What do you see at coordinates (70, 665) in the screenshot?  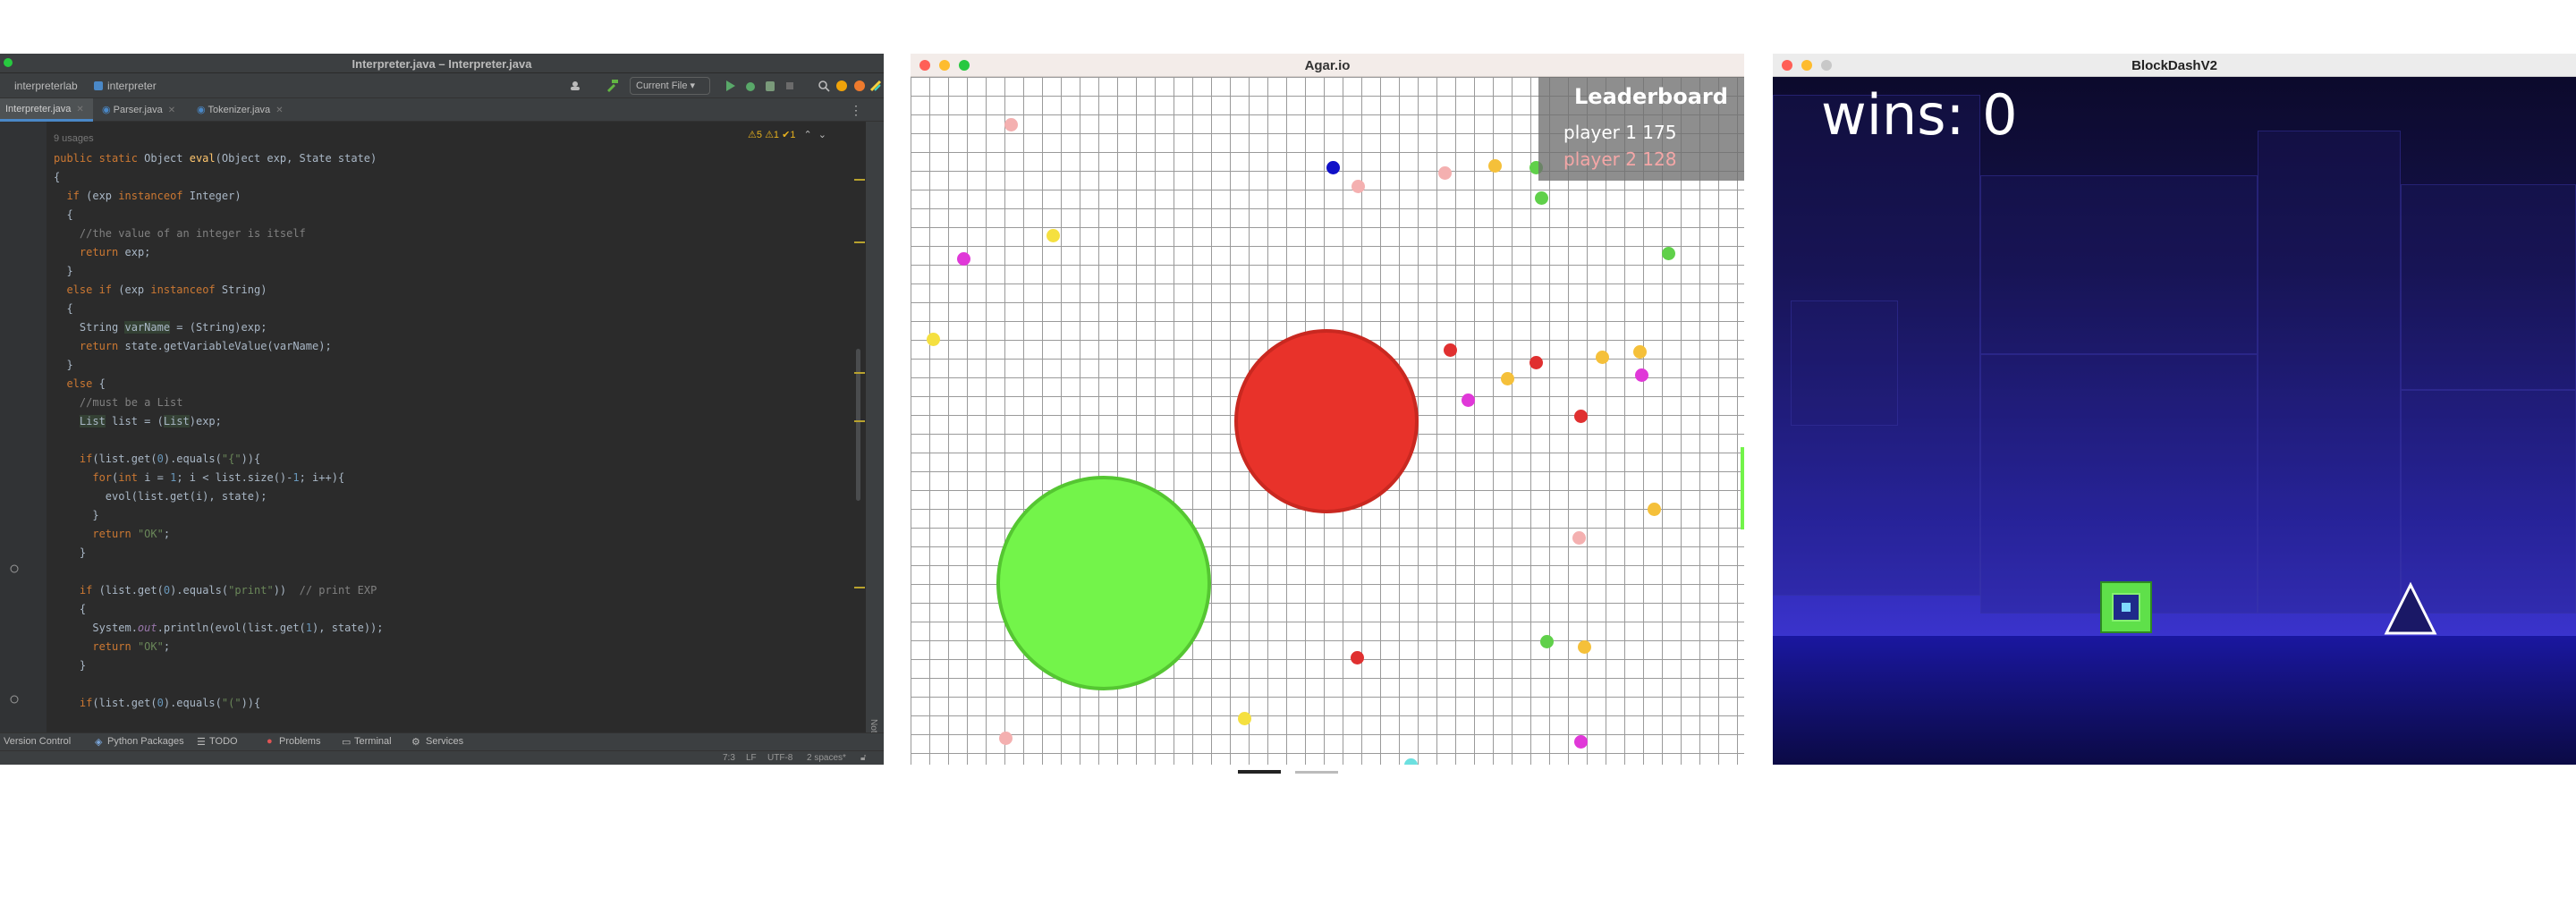 I see `code-line: }` at bounding box center [70, 665].